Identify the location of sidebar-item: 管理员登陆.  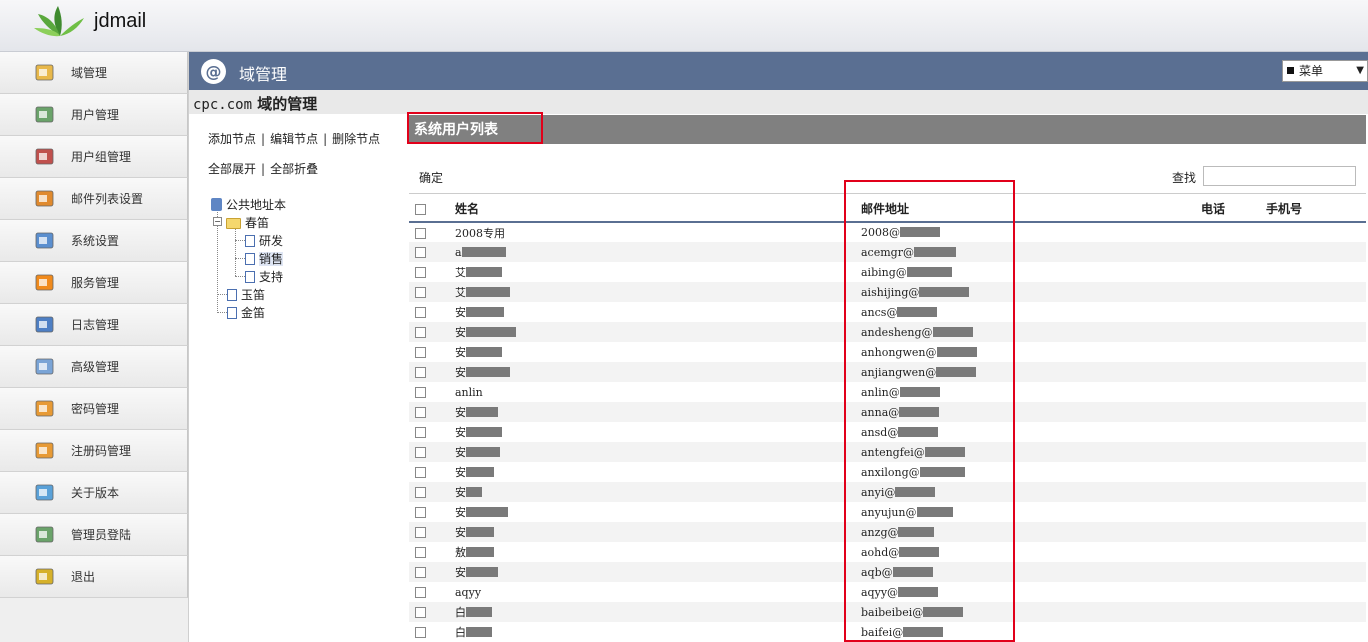
(94, 535).